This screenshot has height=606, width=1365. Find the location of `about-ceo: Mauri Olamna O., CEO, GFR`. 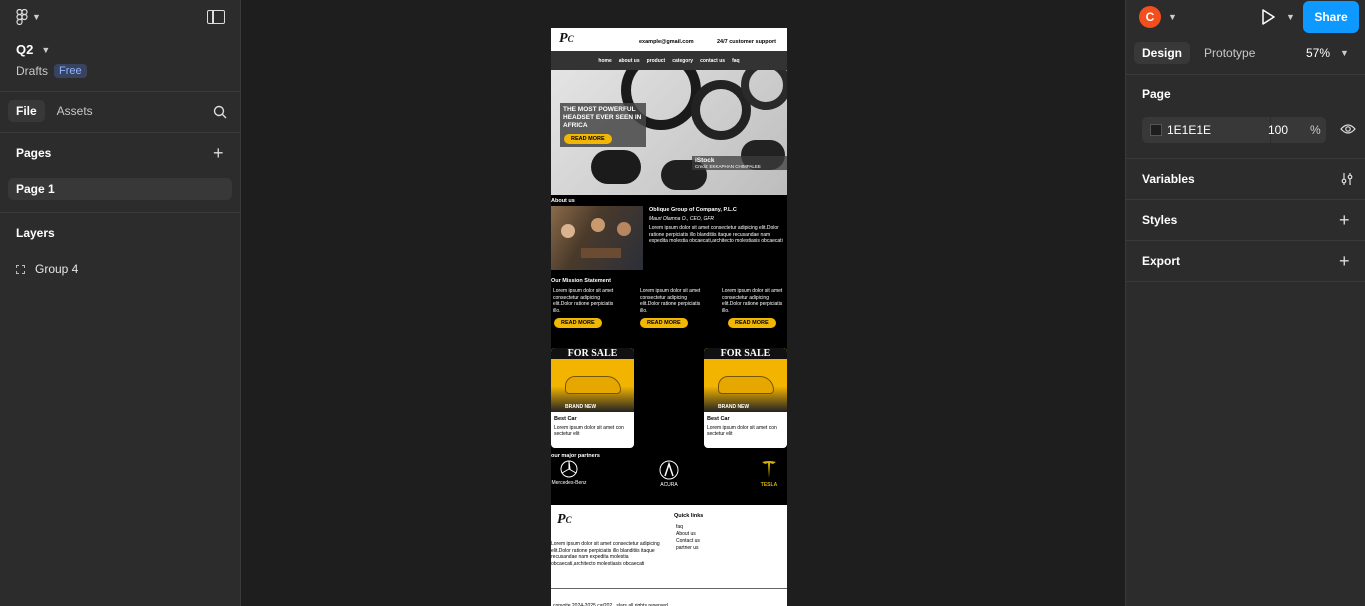

about-ceo: Mauri Olamna O., CEO, GFR is located at coordinates (682, 219).